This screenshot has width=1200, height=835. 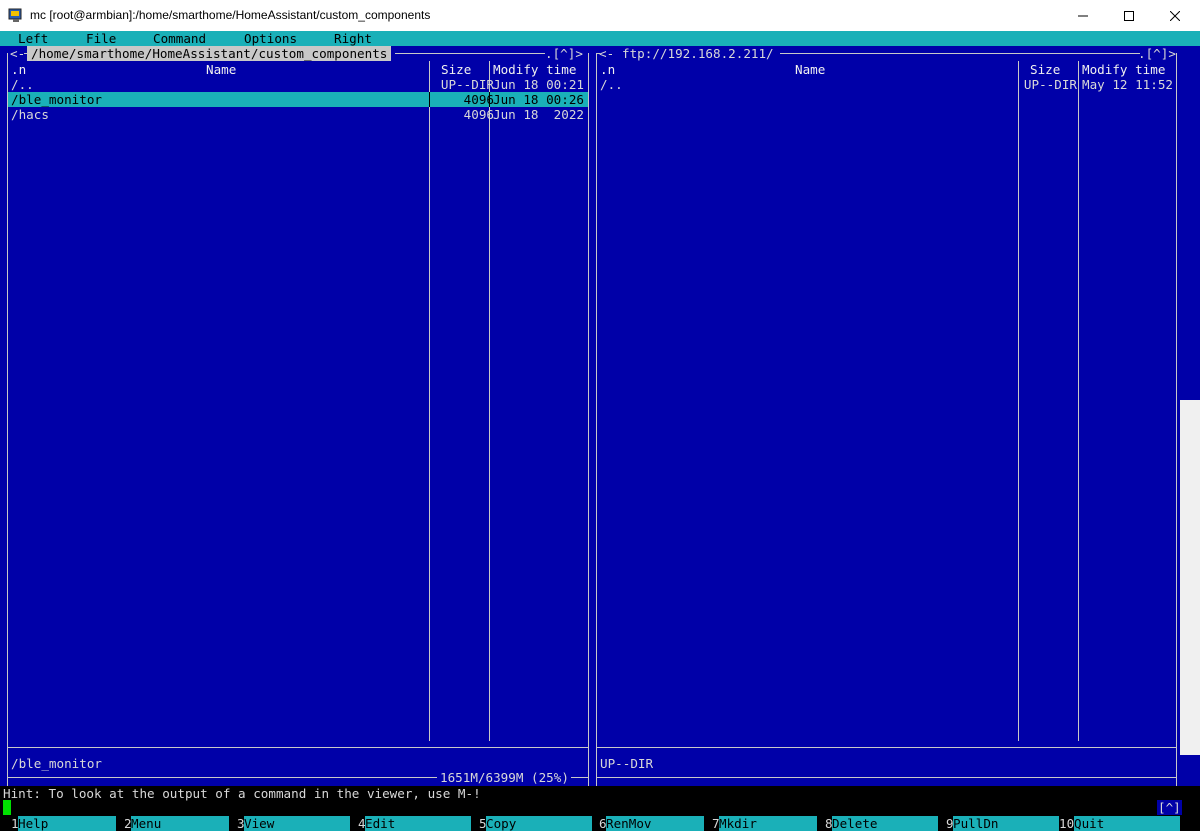 I want to click on fkey-label: Edit, so click(x=418, y=823).